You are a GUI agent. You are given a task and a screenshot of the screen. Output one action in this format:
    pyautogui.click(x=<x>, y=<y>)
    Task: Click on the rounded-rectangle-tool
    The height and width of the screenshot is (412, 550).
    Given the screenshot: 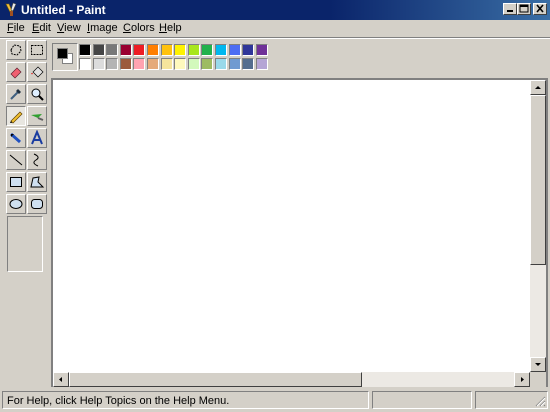 What is the action you would take?
    pyautogui.click(x=37, y=204)
    